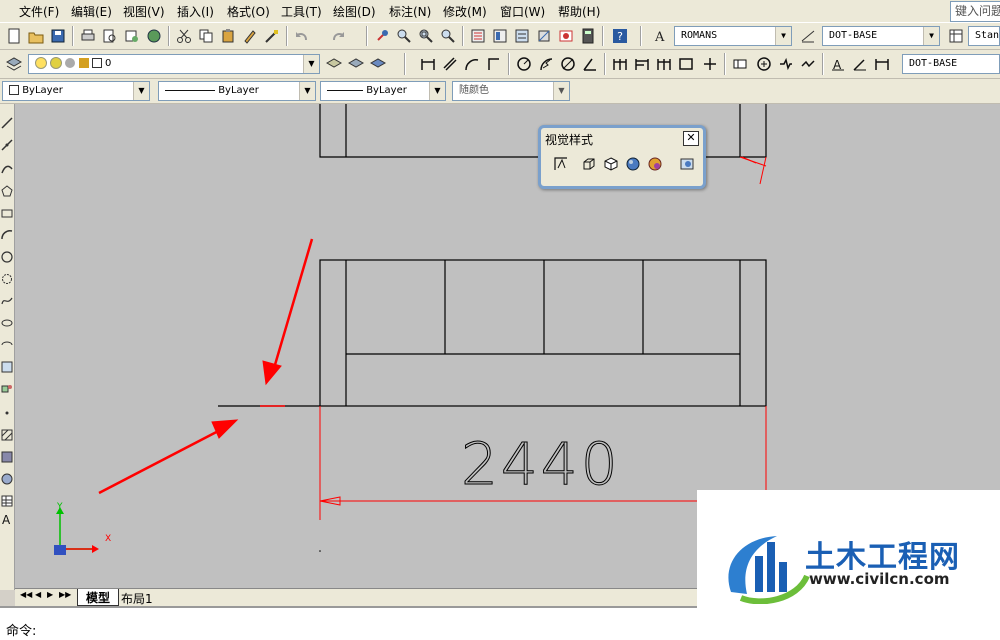 The image size is (1000, 640). I want to click on aligned-dimension-icon, so click(450, 64).